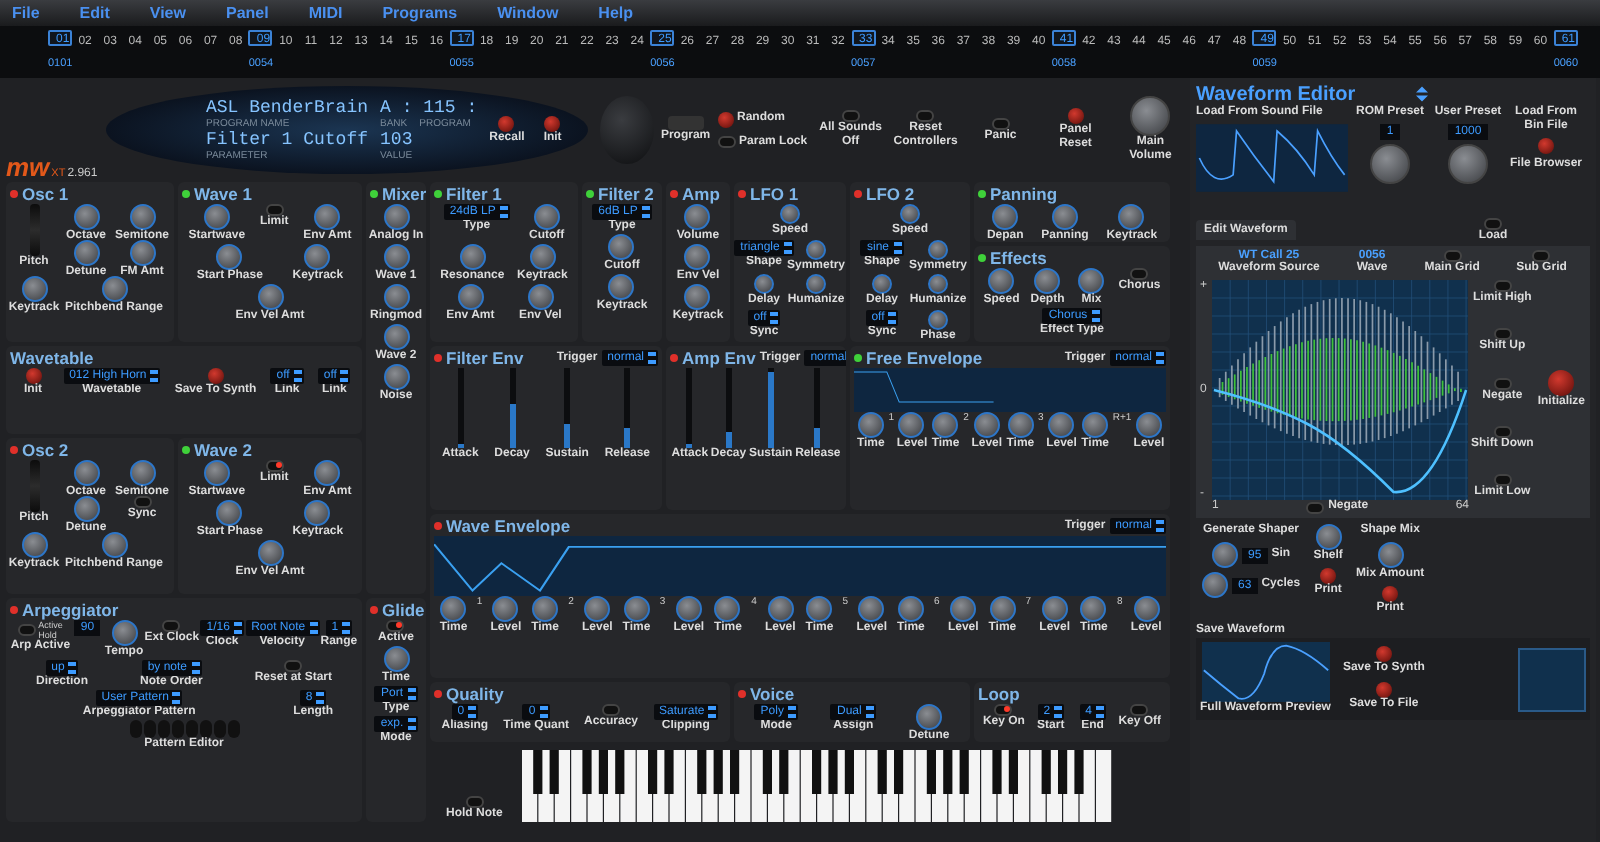 This screenshot has width=1600, height=842. I want to click on piano-keyboard, so click(818, 786).